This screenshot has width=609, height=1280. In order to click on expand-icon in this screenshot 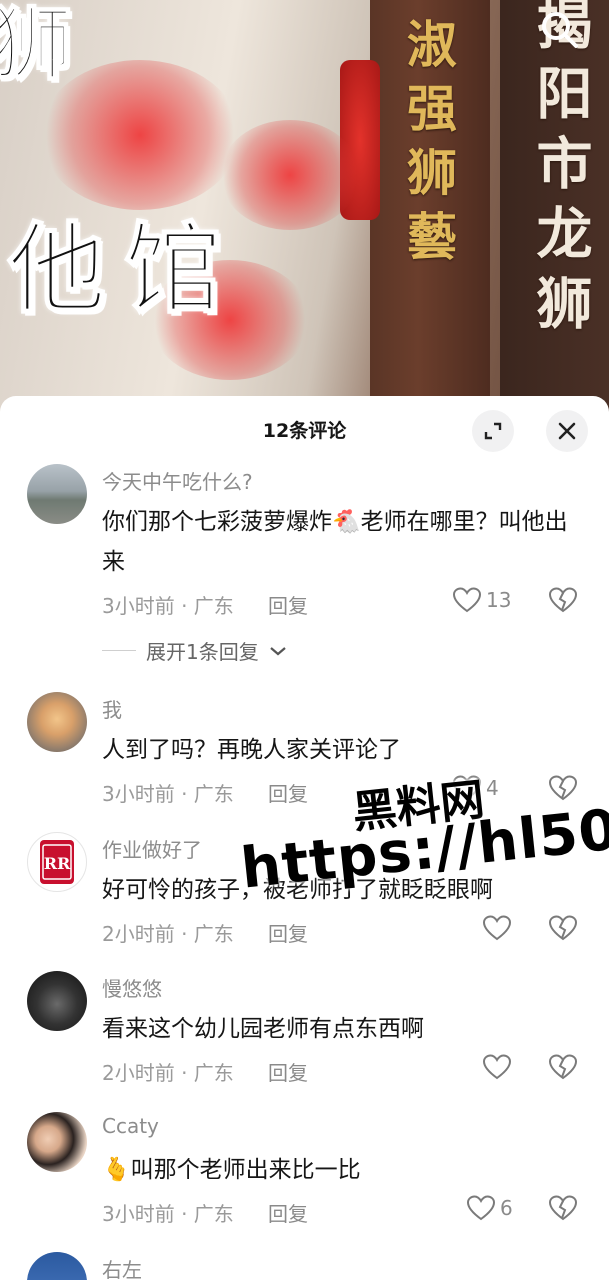, I will do `click(493, 431)`.